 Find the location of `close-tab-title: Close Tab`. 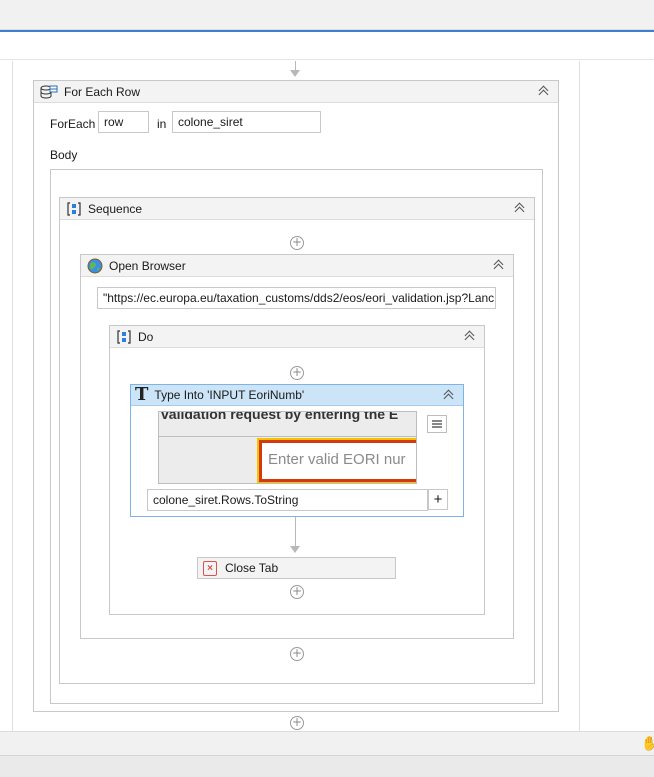

close-tab-title: Close Tab is located at coordinates (252, 568).